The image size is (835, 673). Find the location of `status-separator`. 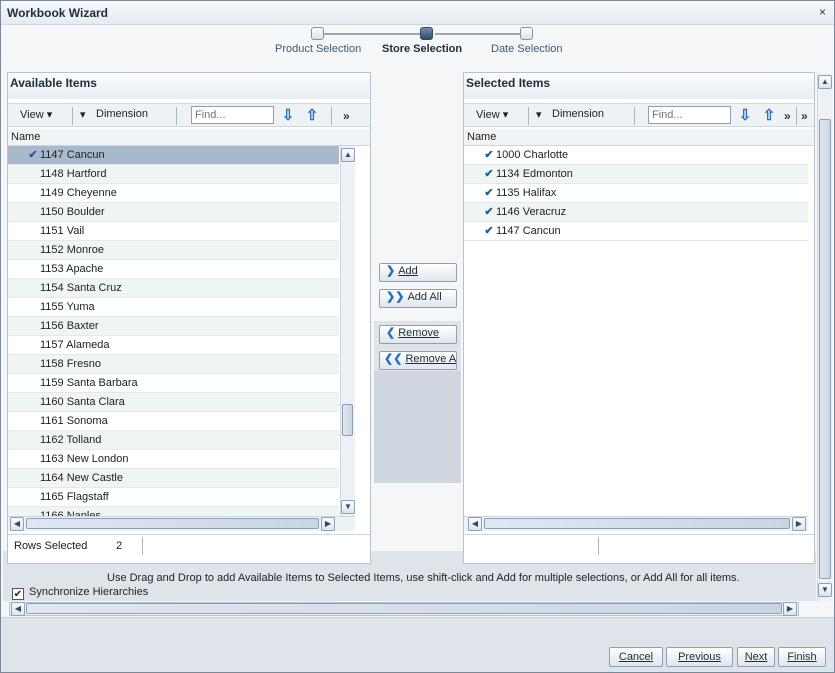

status-separator is located at coordinates (142, 546).